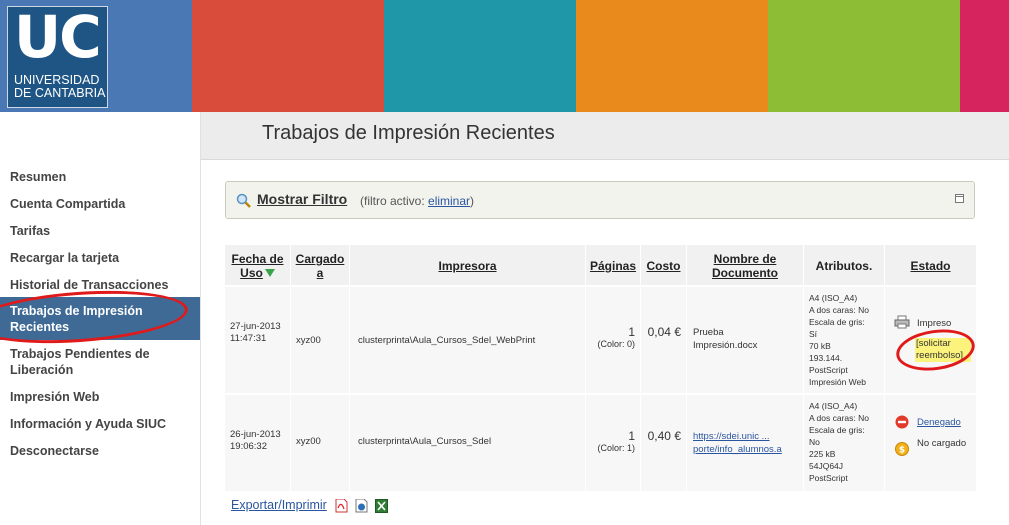  What do you see at coordinates (935, 350) in the screenshot?
I see `highlight-ellipse` at bounding box center [935, 350].